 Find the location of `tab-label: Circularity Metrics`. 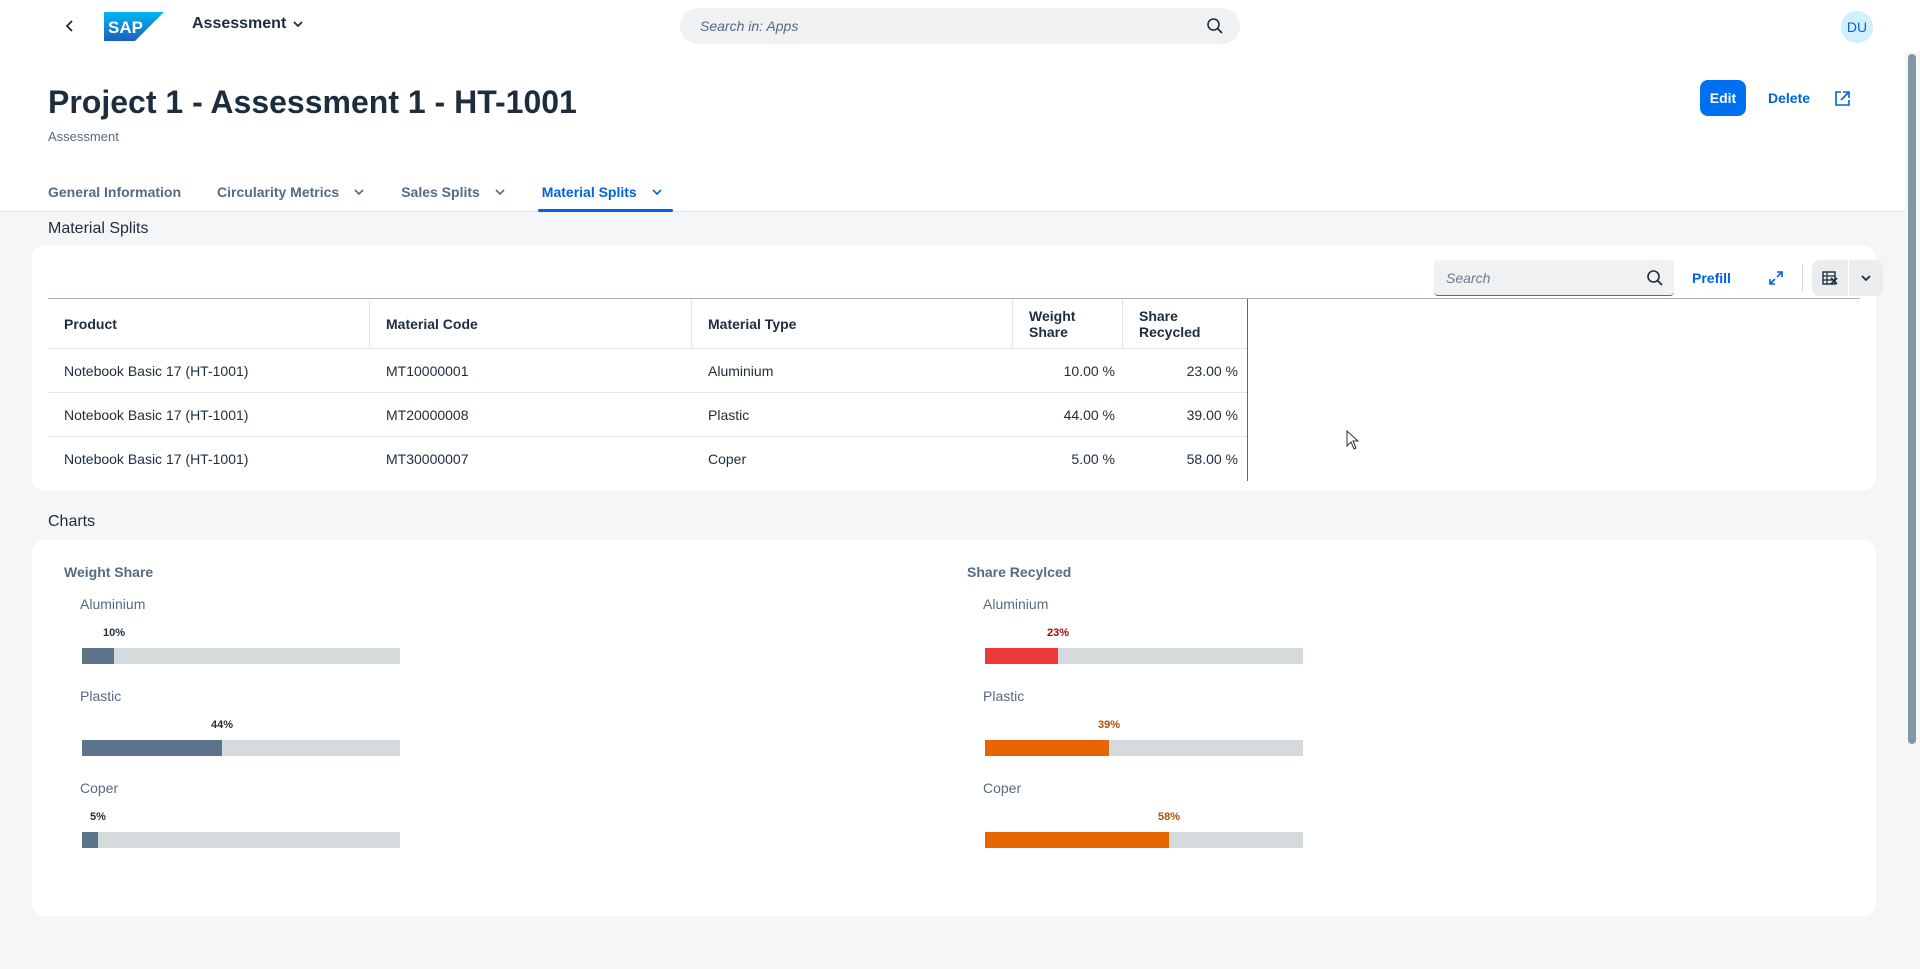

tab-label: Circularity Metrics is located at coordinates (278, 192).